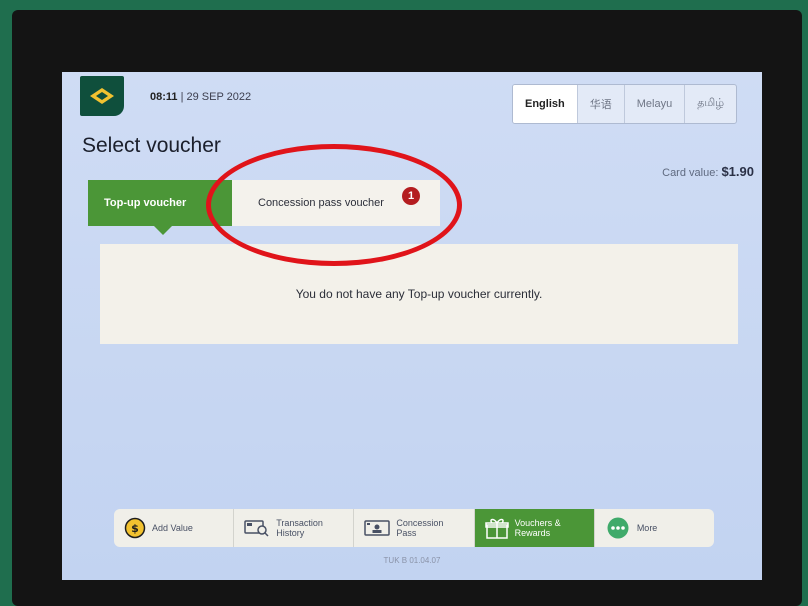 This screenshot has height=606, width=808. Describe the element at coordinates (537, 528) in the screenshot. I see `nav-vouchers-rewards-label: Vouchers & Rewards` at that location.